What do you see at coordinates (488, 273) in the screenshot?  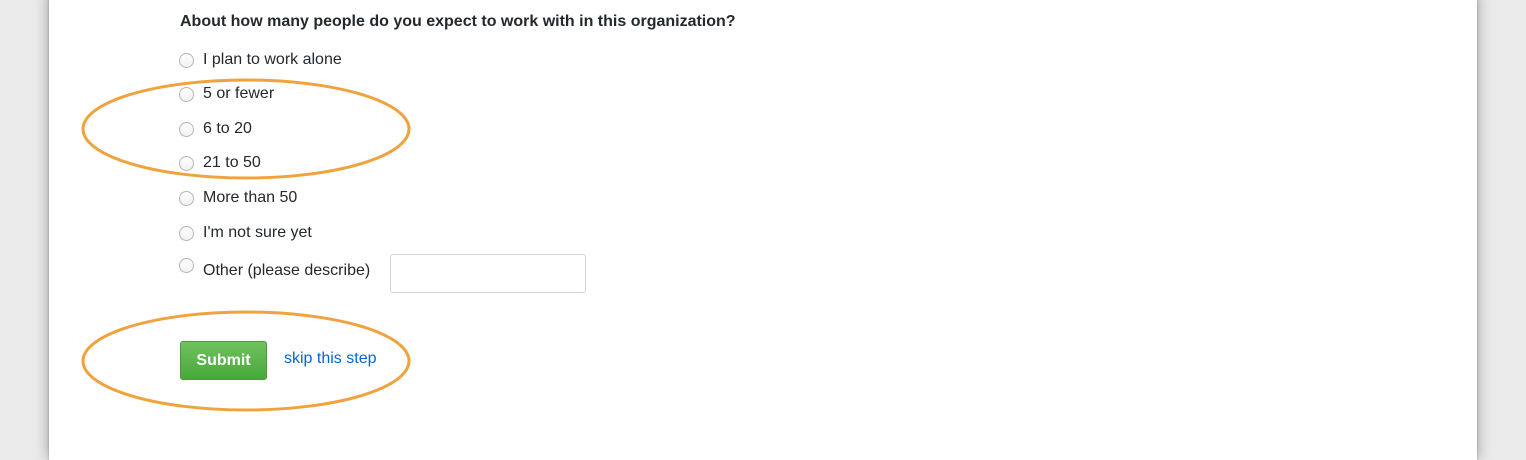 I see `other-description-input` at bounding box center [488, 273].